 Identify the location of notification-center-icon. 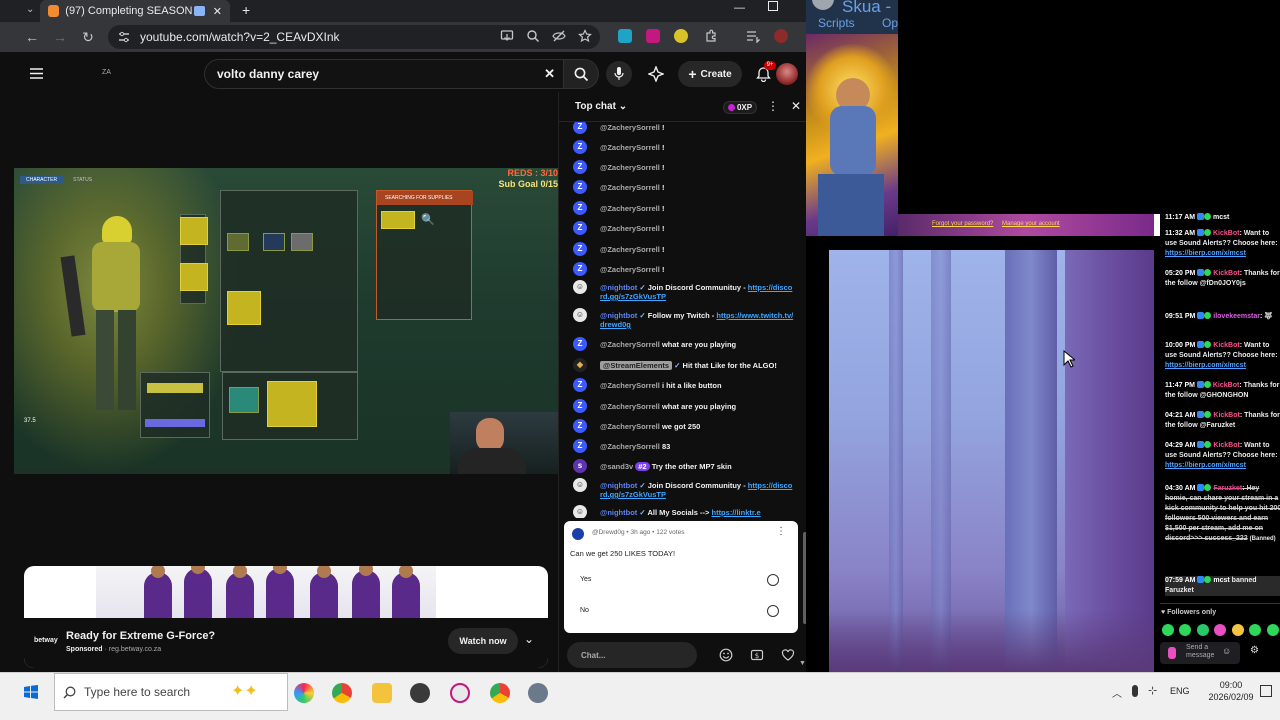
(1266, 691).